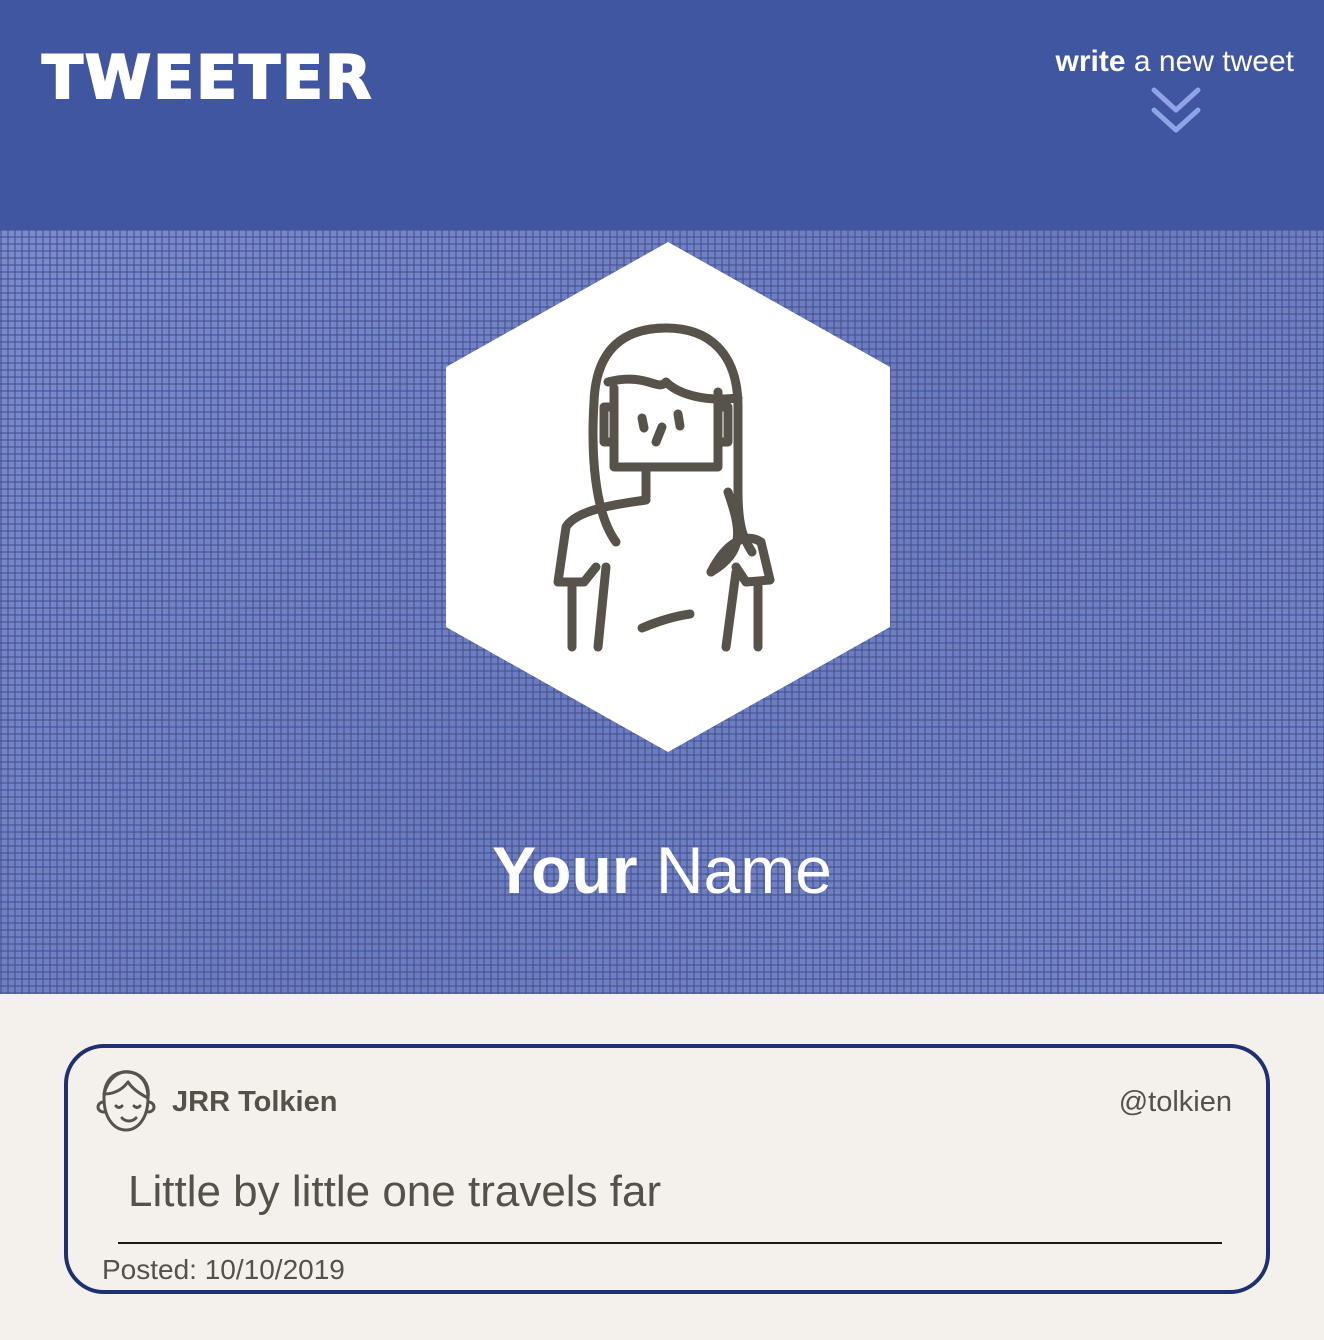 The width and height of the screenshot is (1324, 1340). Describe the element at coordinates (1176, 111) in the screenshot. I see `double-chevron-down-icon` at that location.